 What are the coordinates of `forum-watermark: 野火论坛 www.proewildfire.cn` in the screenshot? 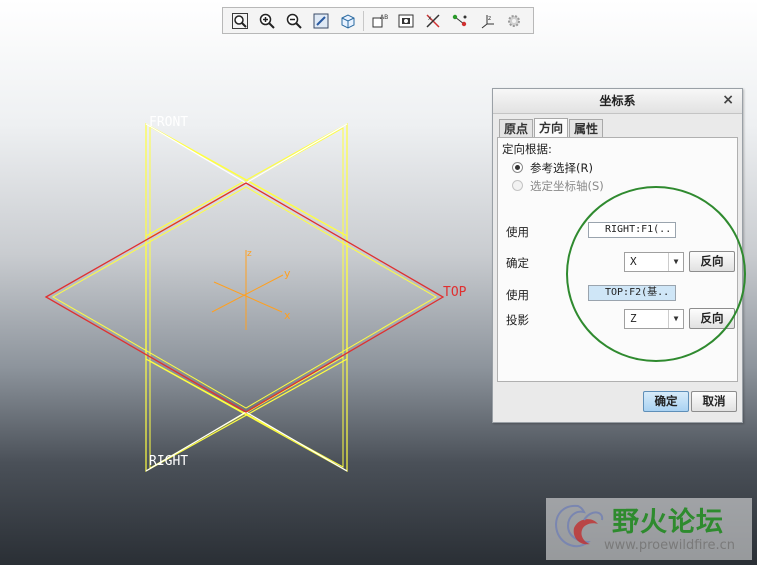 It's located at (649, 529).